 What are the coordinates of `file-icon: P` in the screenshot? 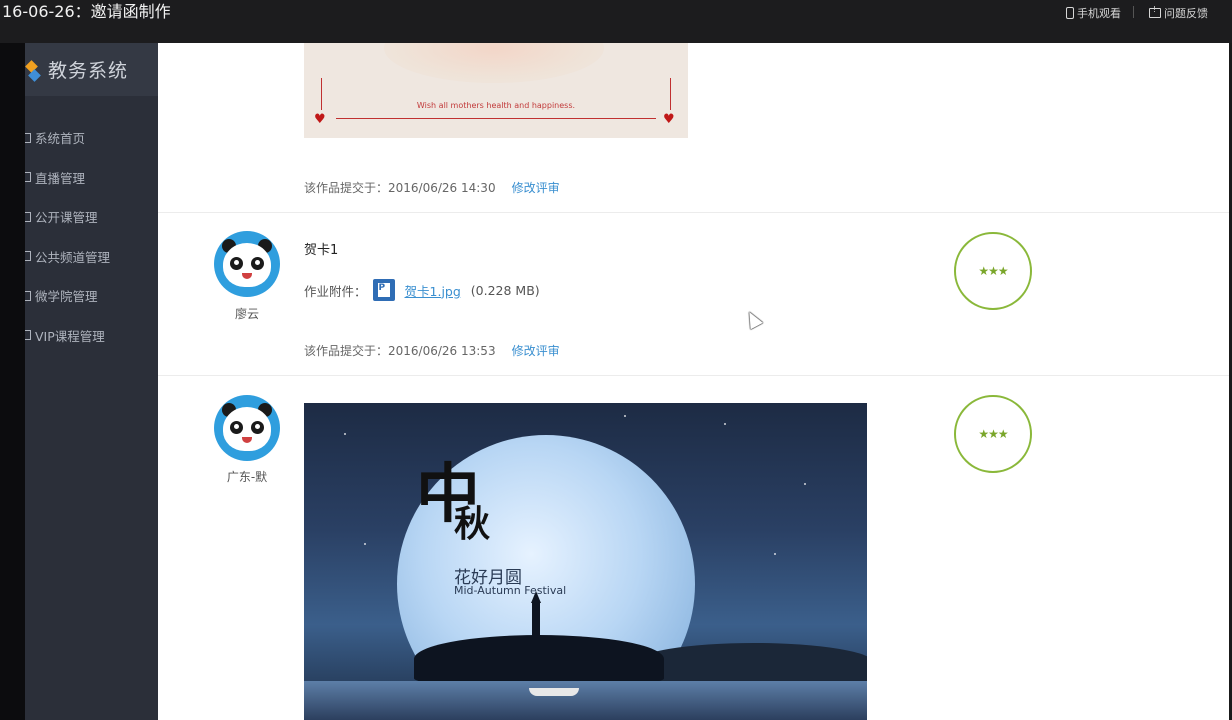 It's located at (383, 290).